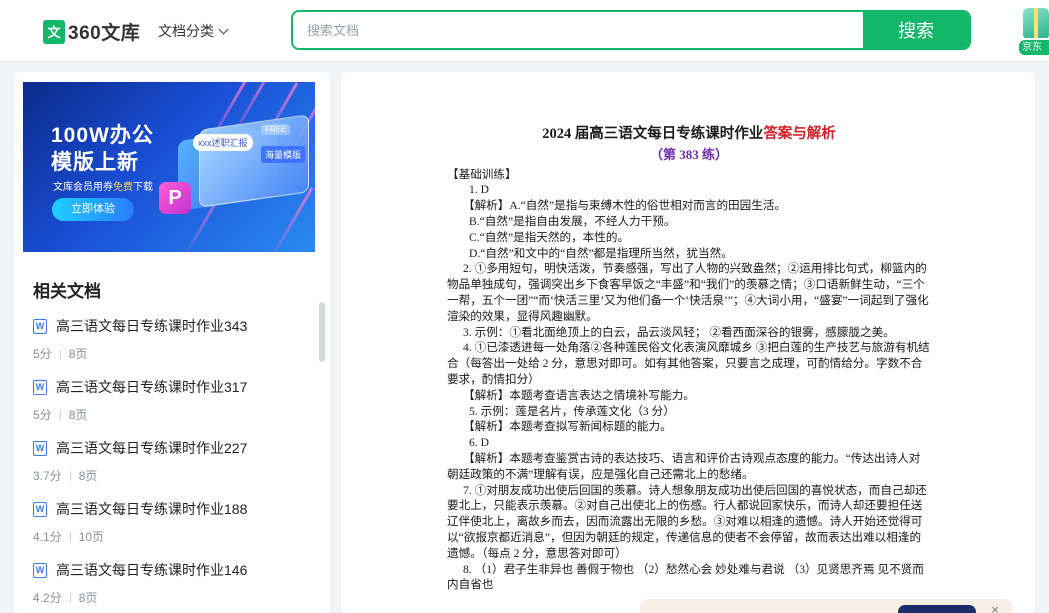 The height and width of the screenshot is (613, 1049). Describe the element at coordinates (151, 387) in the screenshot. I see `doc-title-link: 高三语文每日专练课时作业317` at that location.